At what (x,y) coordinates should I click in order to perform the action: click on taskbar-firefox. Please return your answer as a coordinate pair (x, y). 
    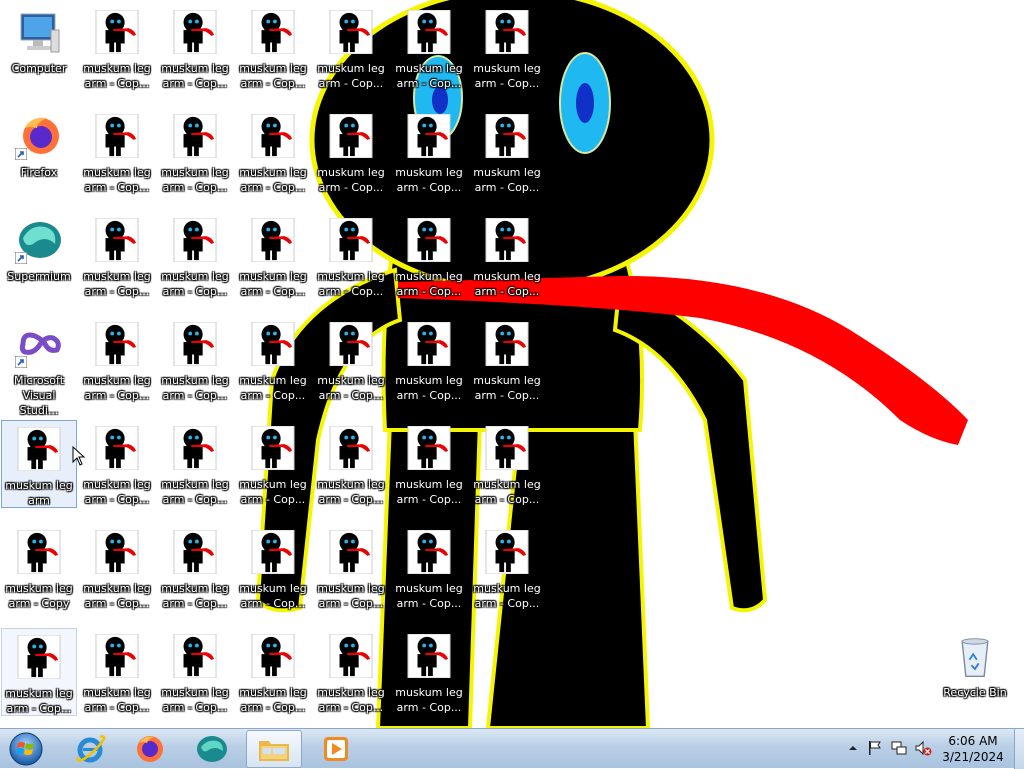
    Looking at the image, I should click on (150, 749).